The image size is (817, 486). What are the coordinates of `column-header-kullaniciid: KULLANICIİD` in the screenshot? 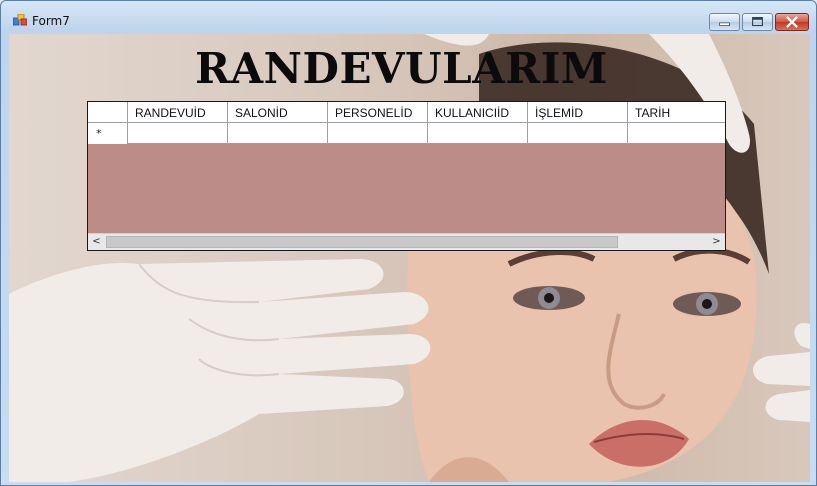 It's located at (478, 112).